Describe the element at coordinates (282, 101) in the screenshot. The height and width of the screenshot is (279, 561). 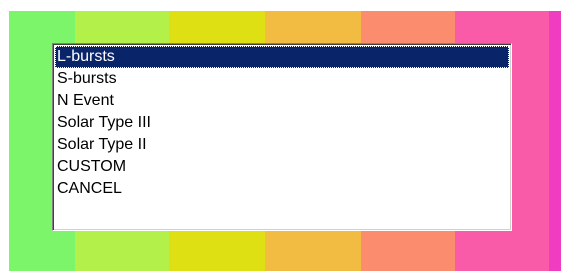
I see `list-item-n-event: N Event` at that location.